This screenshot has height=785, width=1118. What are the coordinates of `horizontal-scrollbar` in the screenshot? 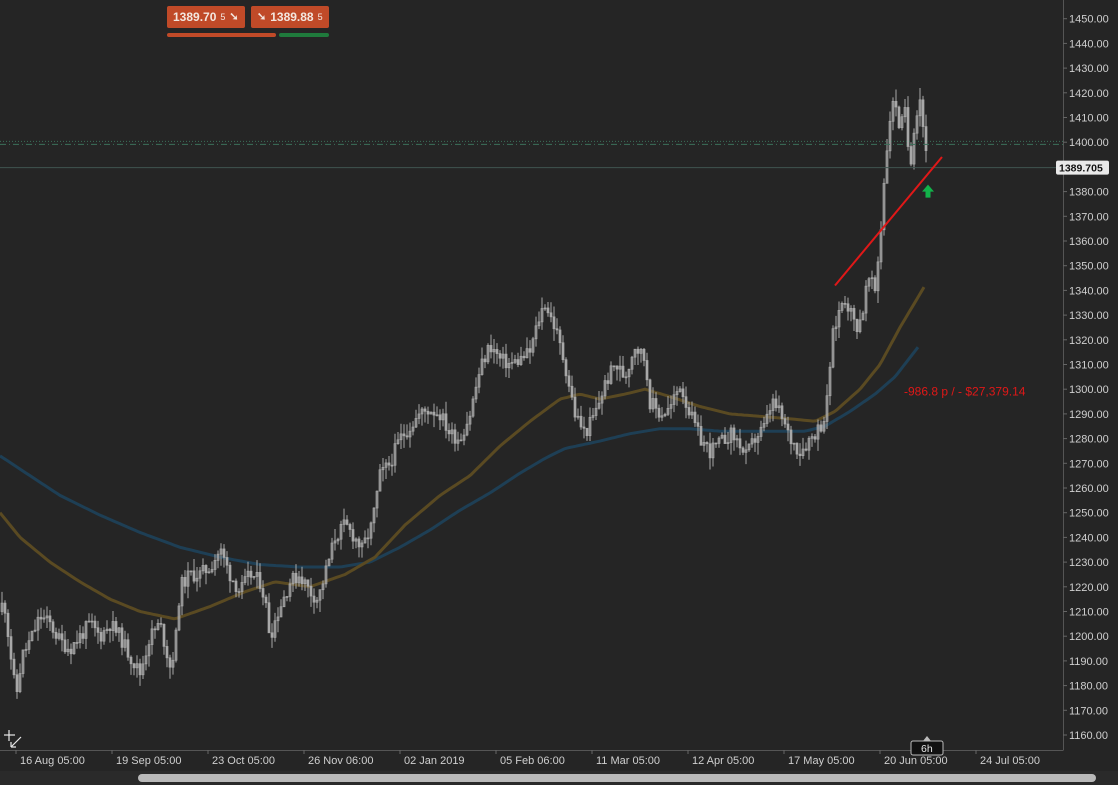 It's located at (559, 778).